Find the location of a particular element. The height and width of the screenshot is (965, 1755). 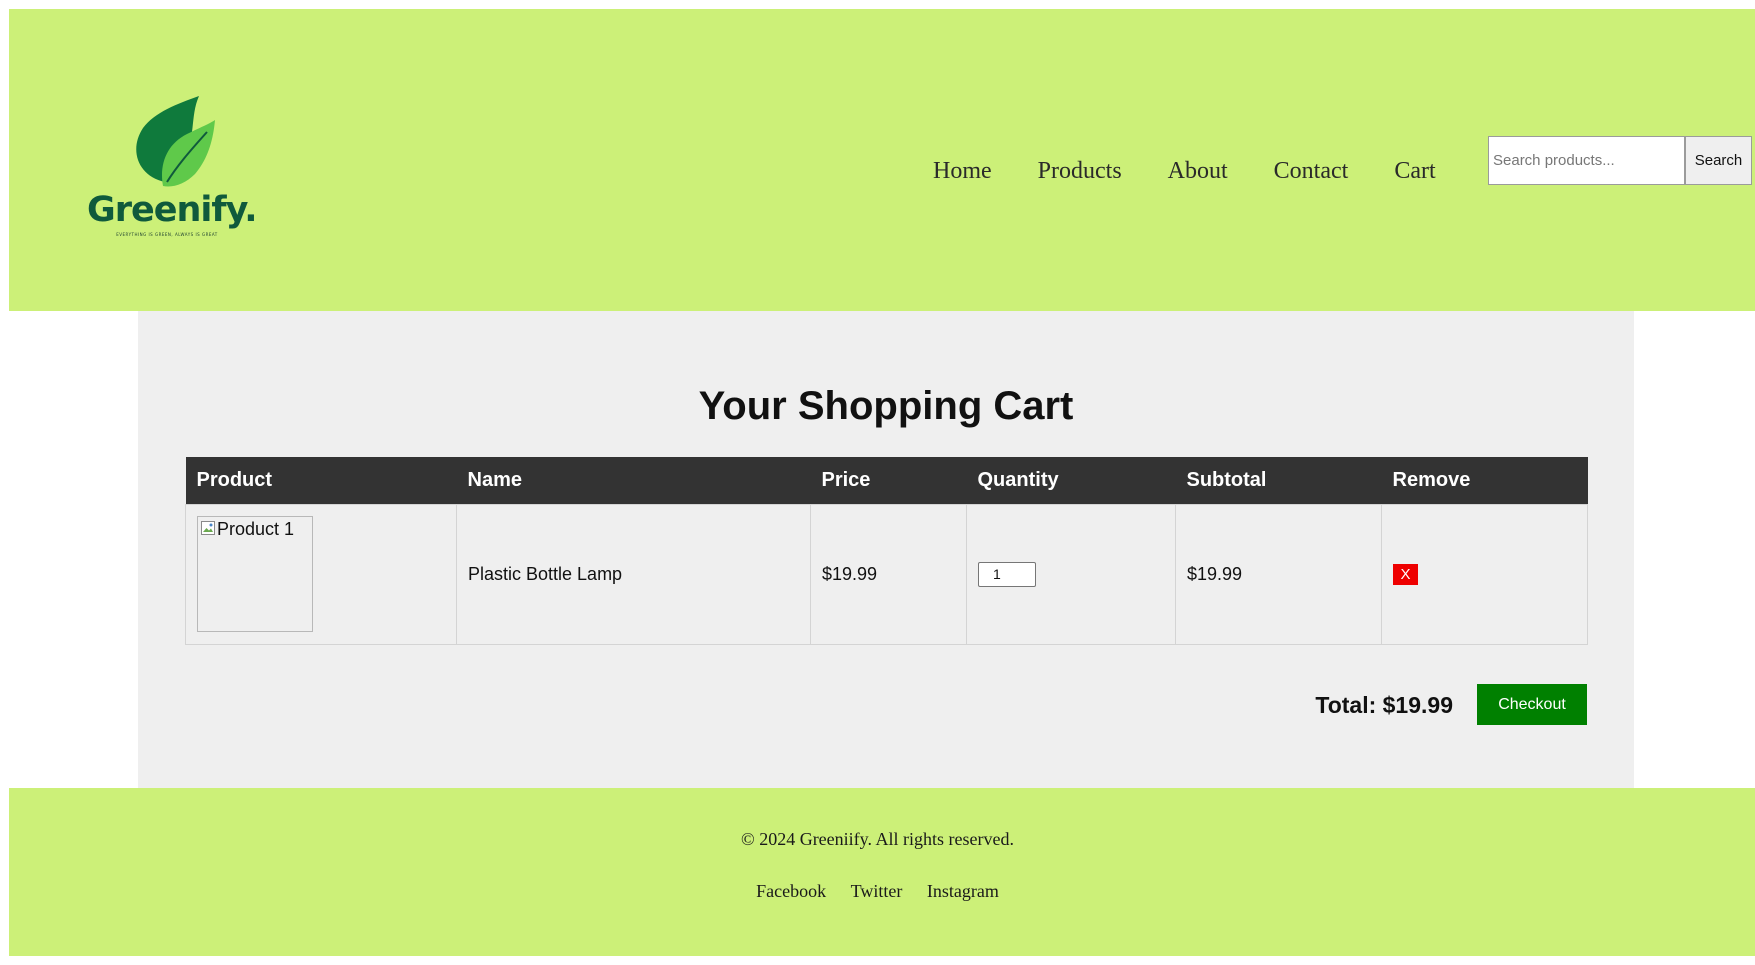

instagram-link: Instagram is located at coordinates (963, 891).